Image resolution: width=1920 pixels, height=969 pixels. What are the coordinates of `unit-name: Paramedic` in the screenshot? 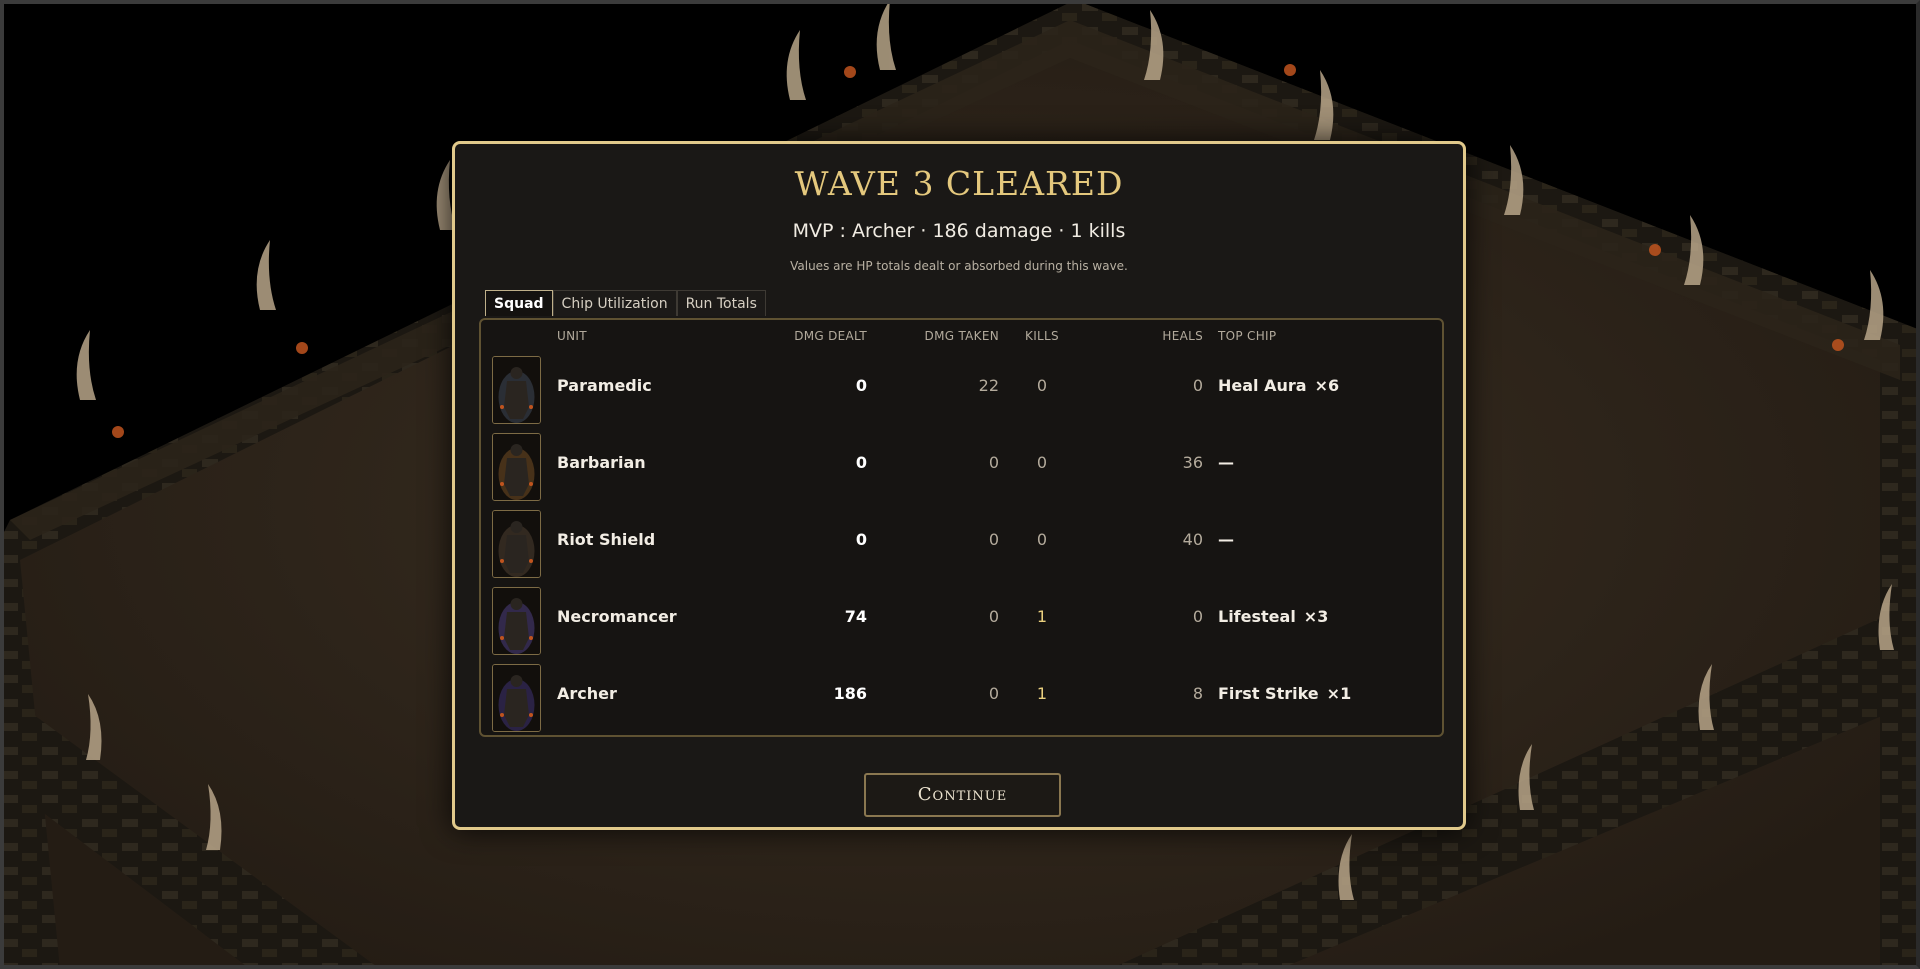 It's located at (604, 385).